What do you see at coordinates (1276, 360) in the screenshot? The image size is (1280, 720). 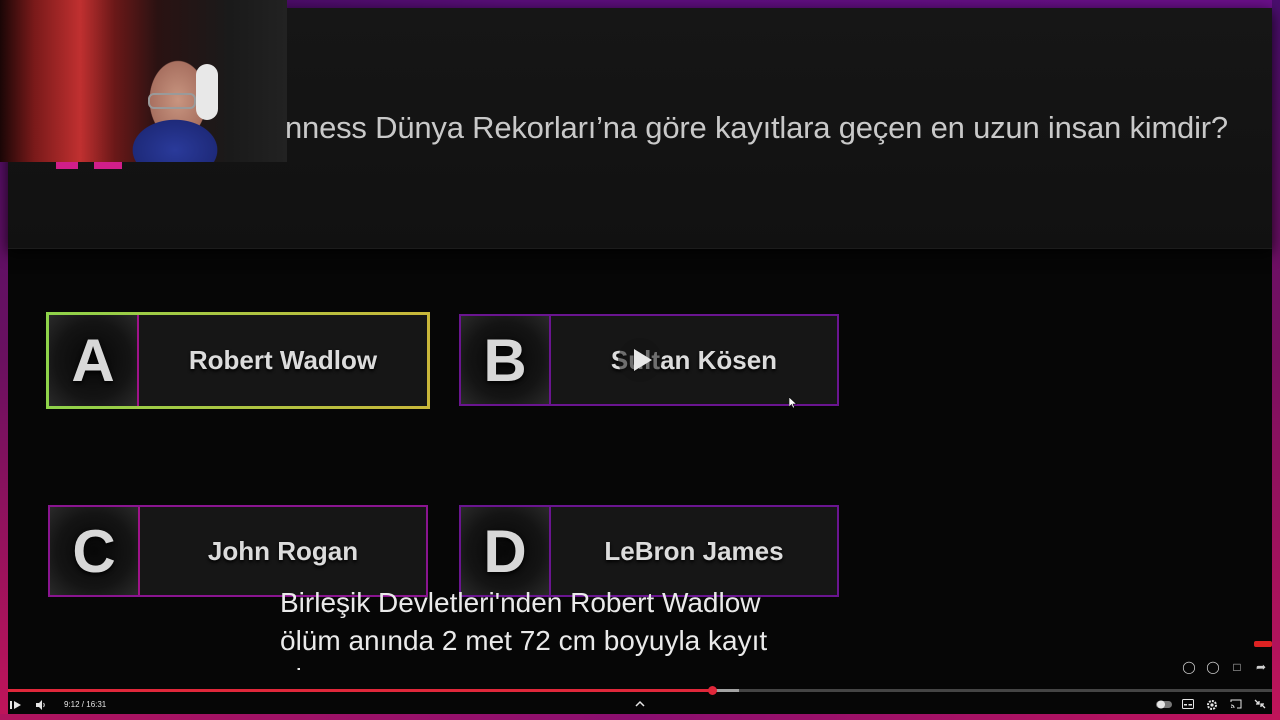 I see `frame-right-border` at bounding box center [1276, 360].